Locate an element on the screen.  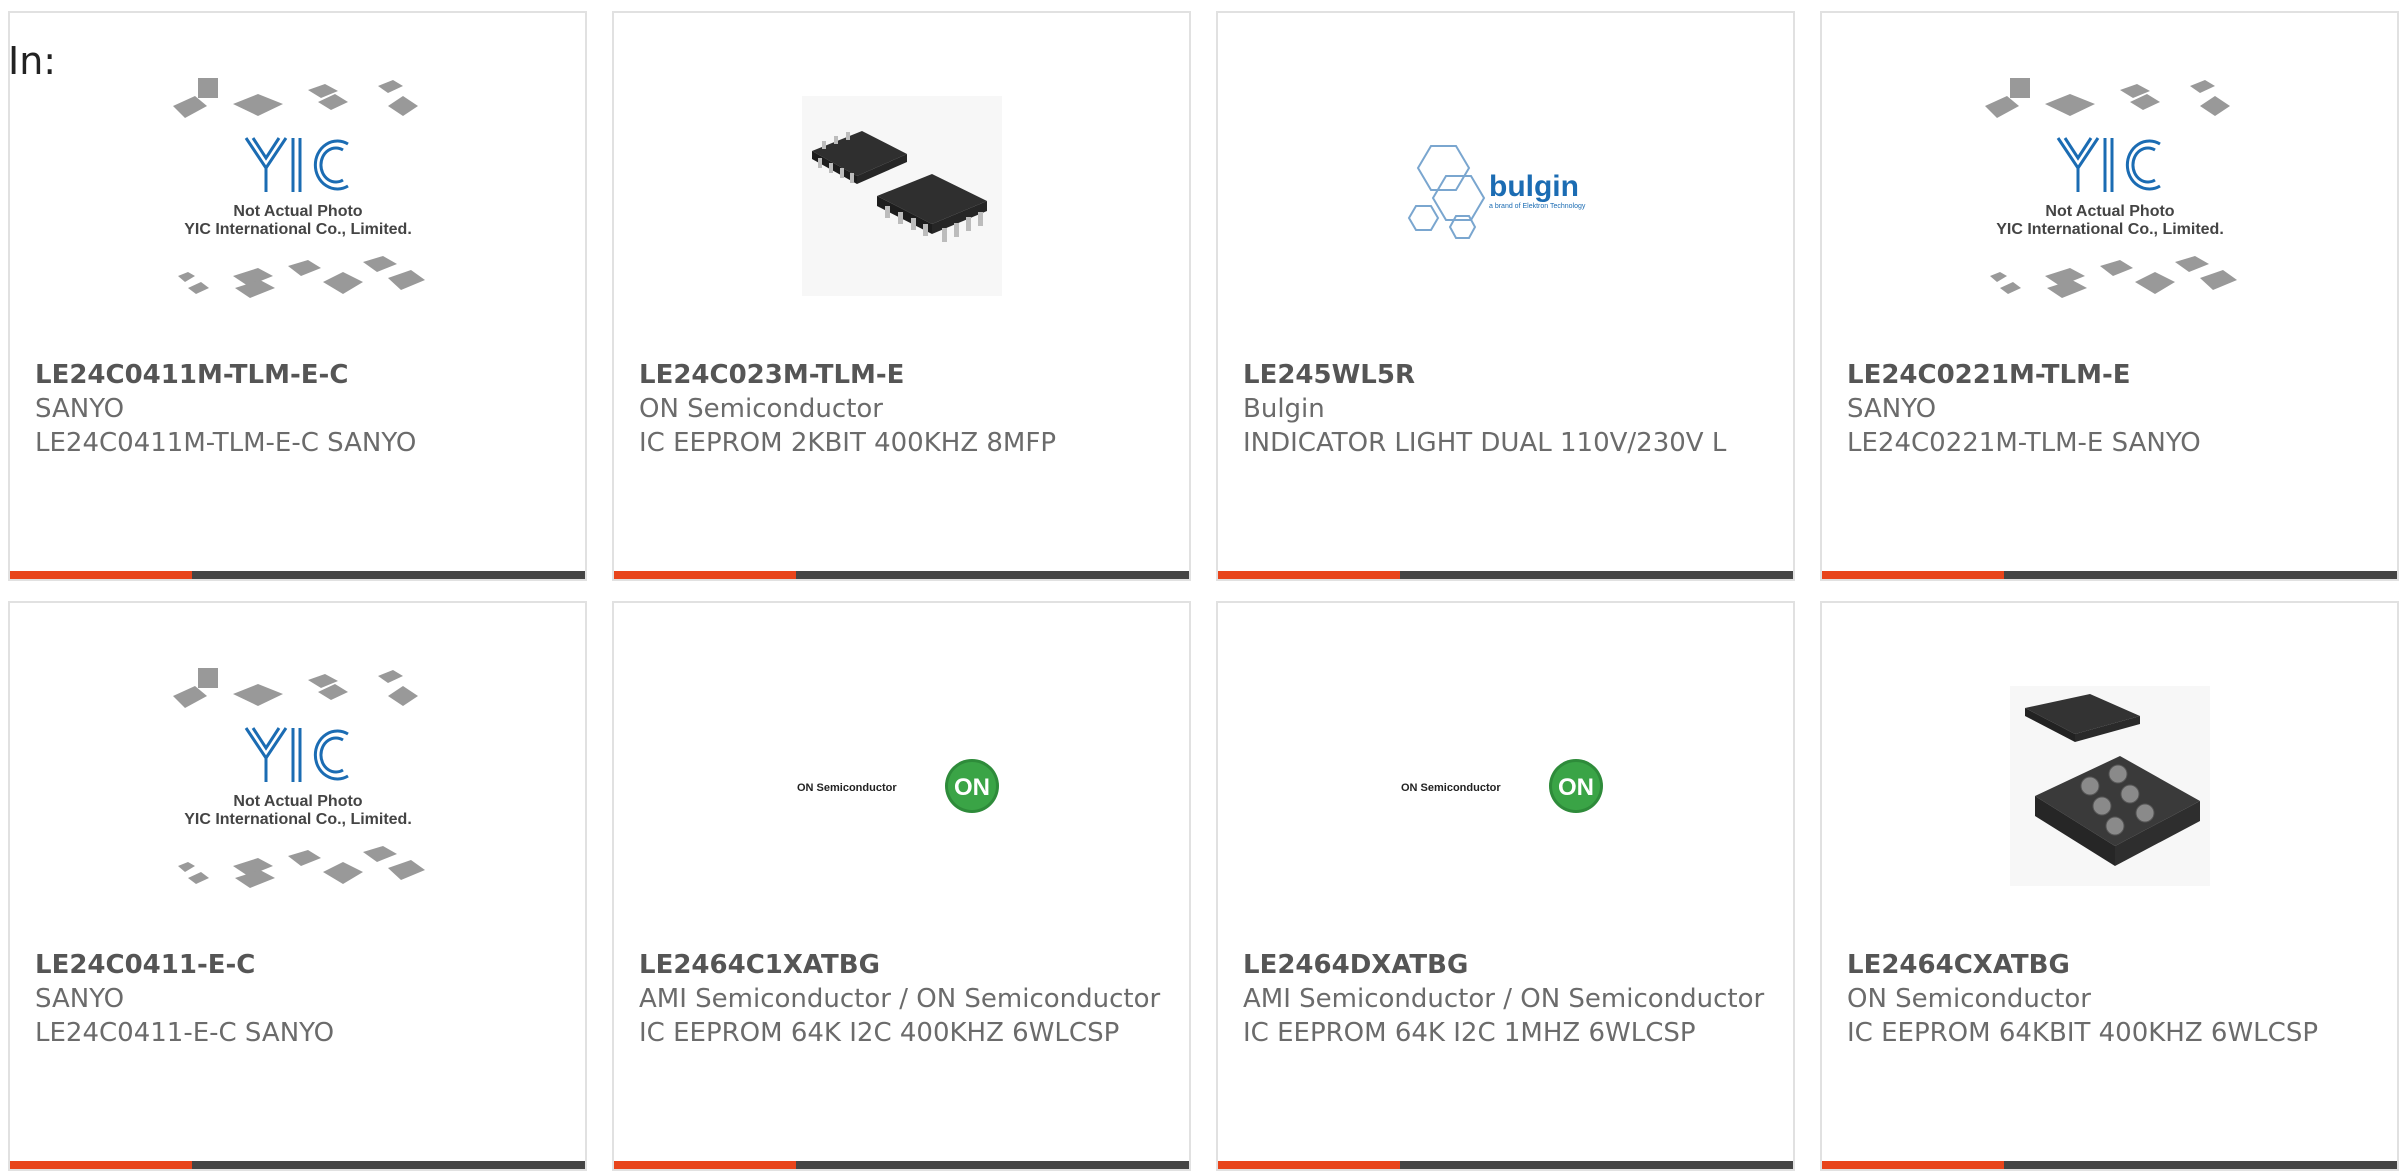
description: LE24C0411M-TLM-E-C SANYO is located at coordinates (226, 443).